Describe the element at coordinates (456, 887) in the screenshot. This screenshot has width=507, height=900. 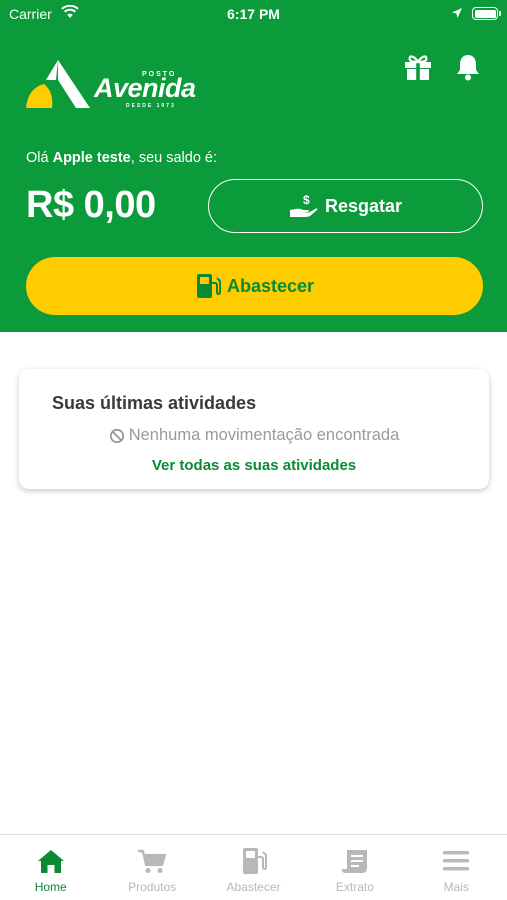
I see `tab-mais-label: Mais` at that location.